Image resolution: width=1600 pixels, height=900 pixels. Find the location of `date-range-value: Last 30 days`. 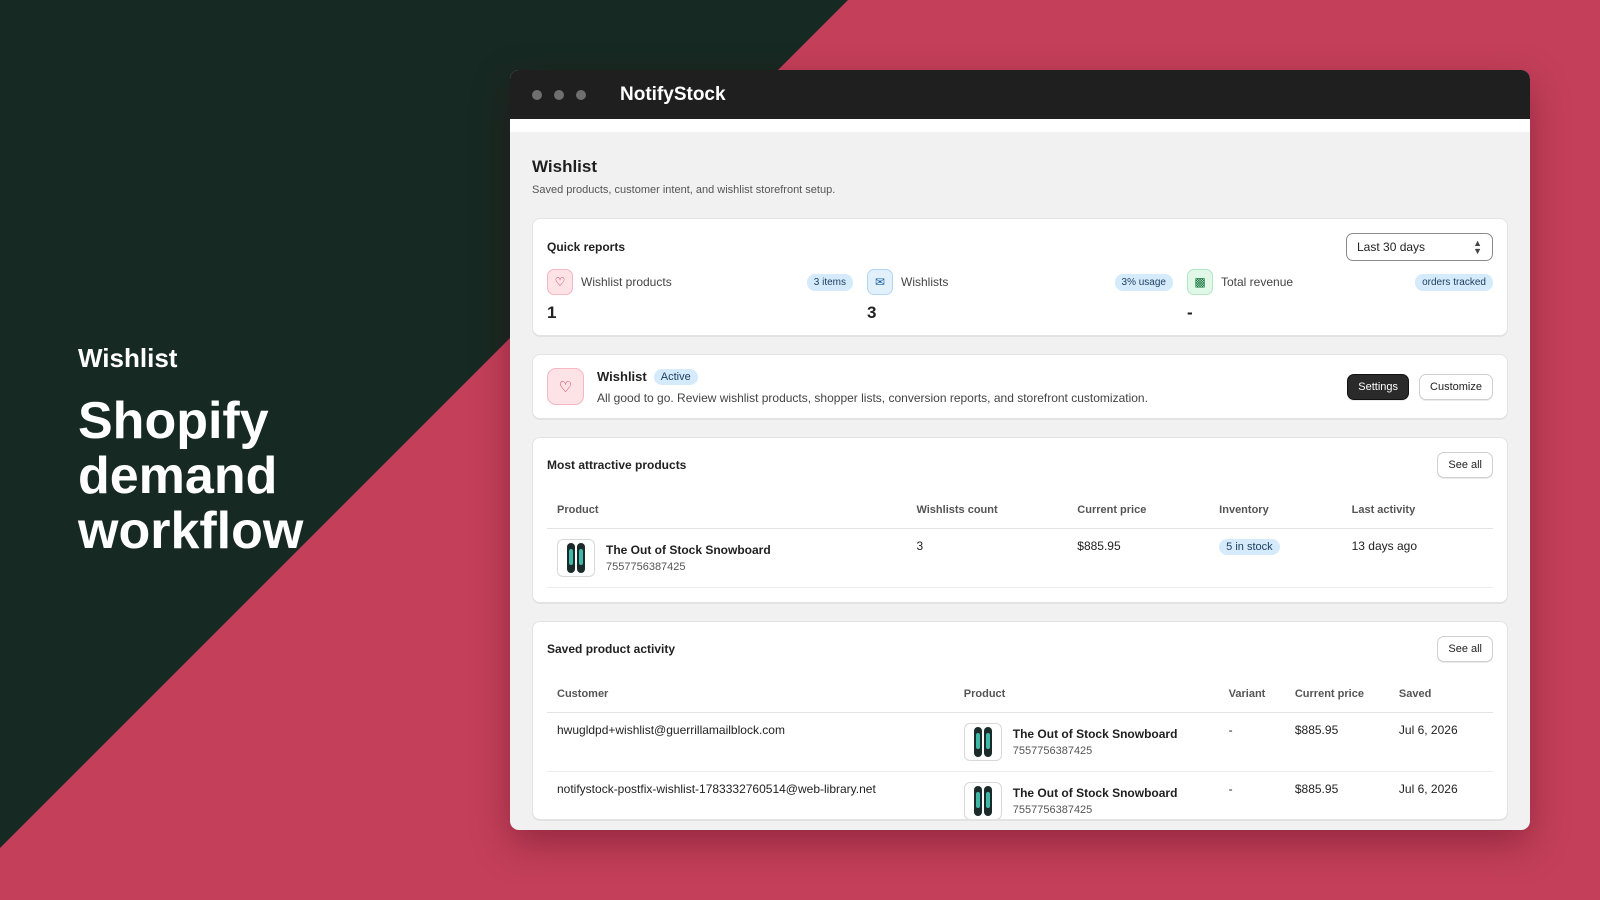

date-range-value: Last 30 days is located at coordinates (1391, 247).